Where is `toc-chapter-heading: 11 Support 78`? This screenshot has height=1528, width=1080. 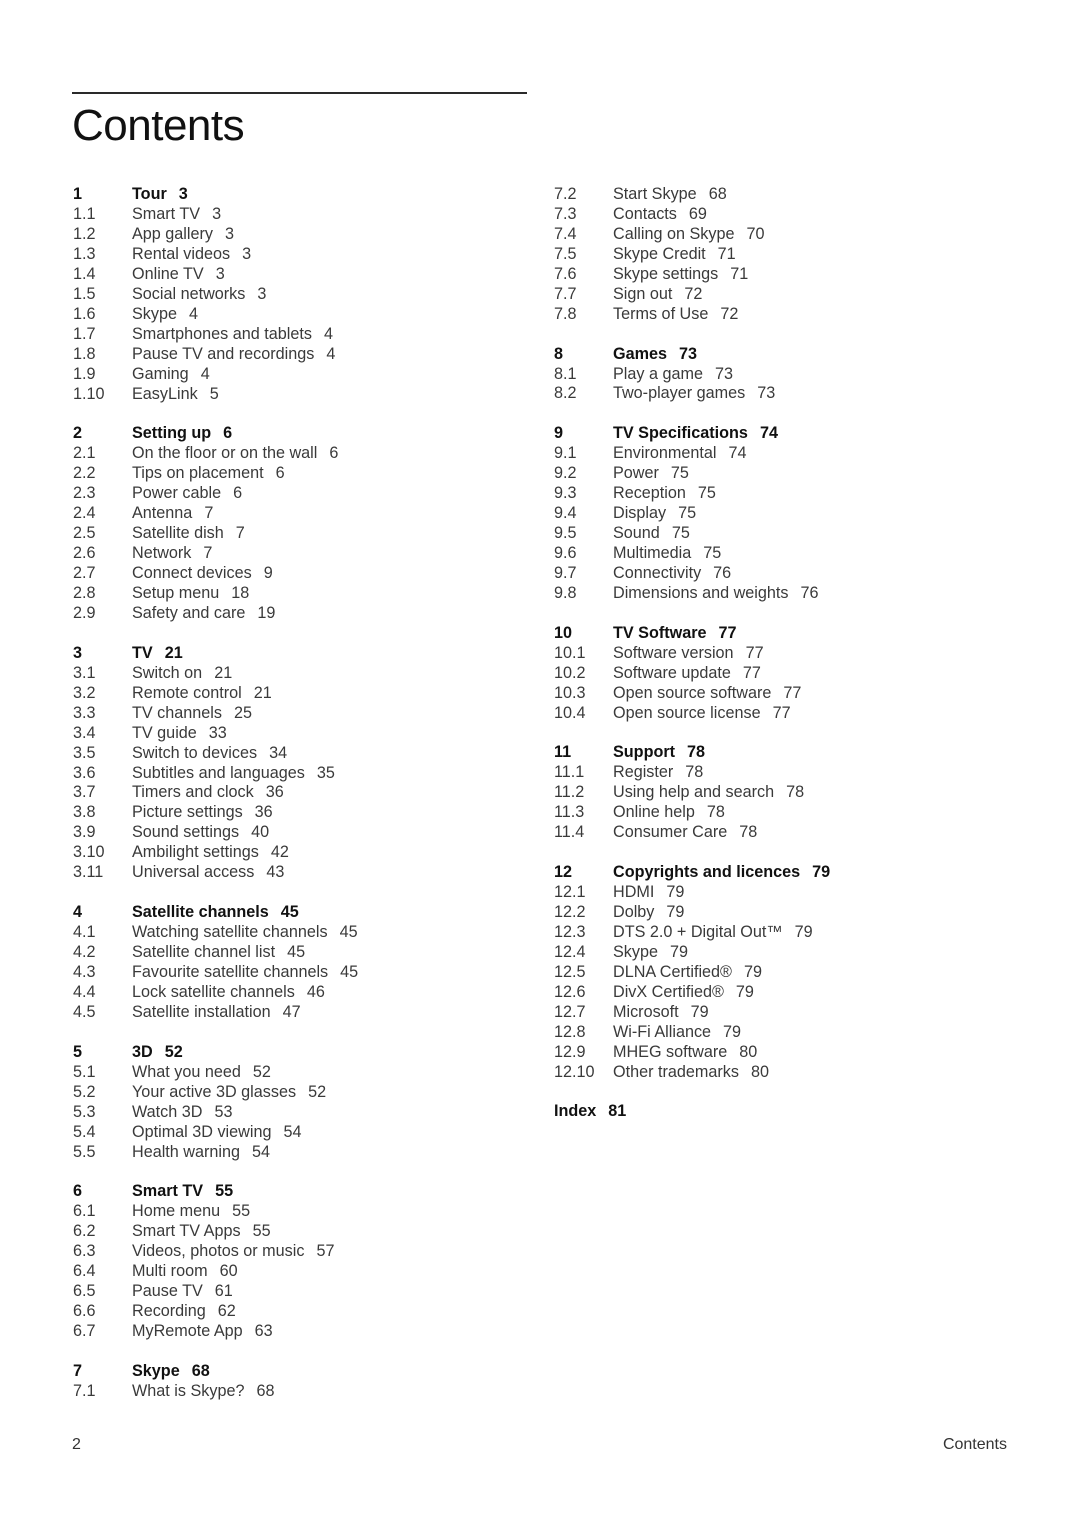
toc-chapter-heading: 11 Support 78 is located at coordinates (789, 753).